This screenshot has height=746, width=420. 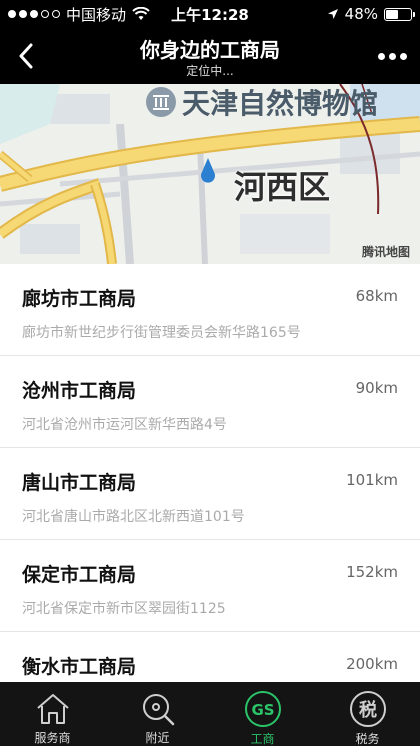 What do you see at coordinates (133, 517) in the screenshot?
I see `office-address: 河北省唐山市路北区北新西道101号` at bounding box center [133, 517].